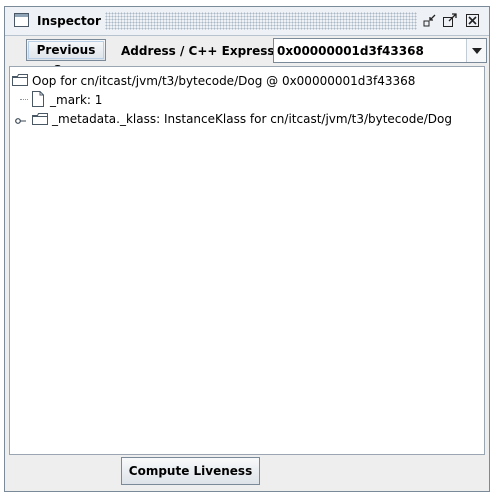  What do you see at coordinates (66, 58) in the screenshot?
I see `previous-oop-button: Previous Oop` at bounding box center [66, 58].